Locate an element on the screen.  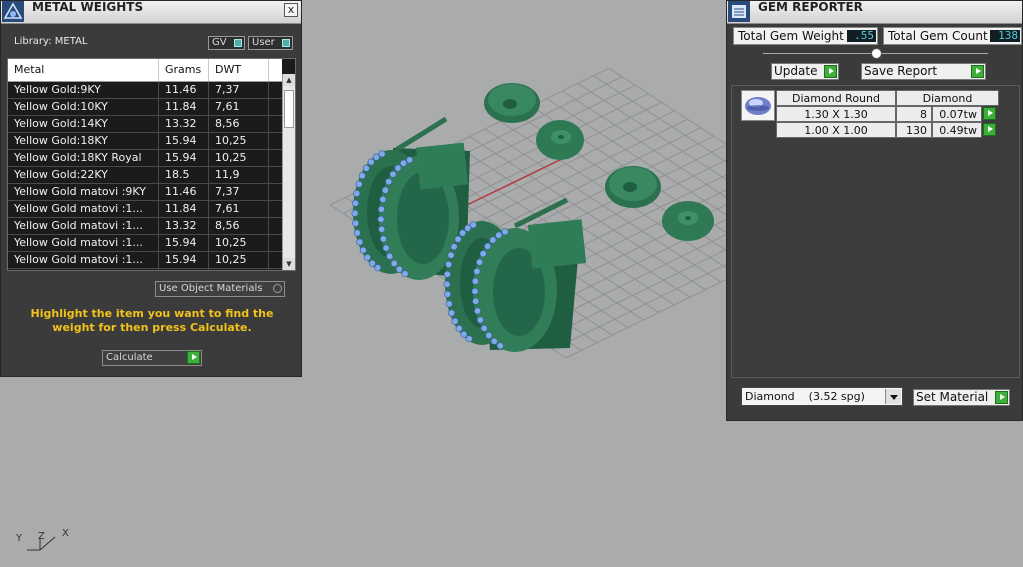
column-header-dwt: DWT is located at coordinates (239, 70).